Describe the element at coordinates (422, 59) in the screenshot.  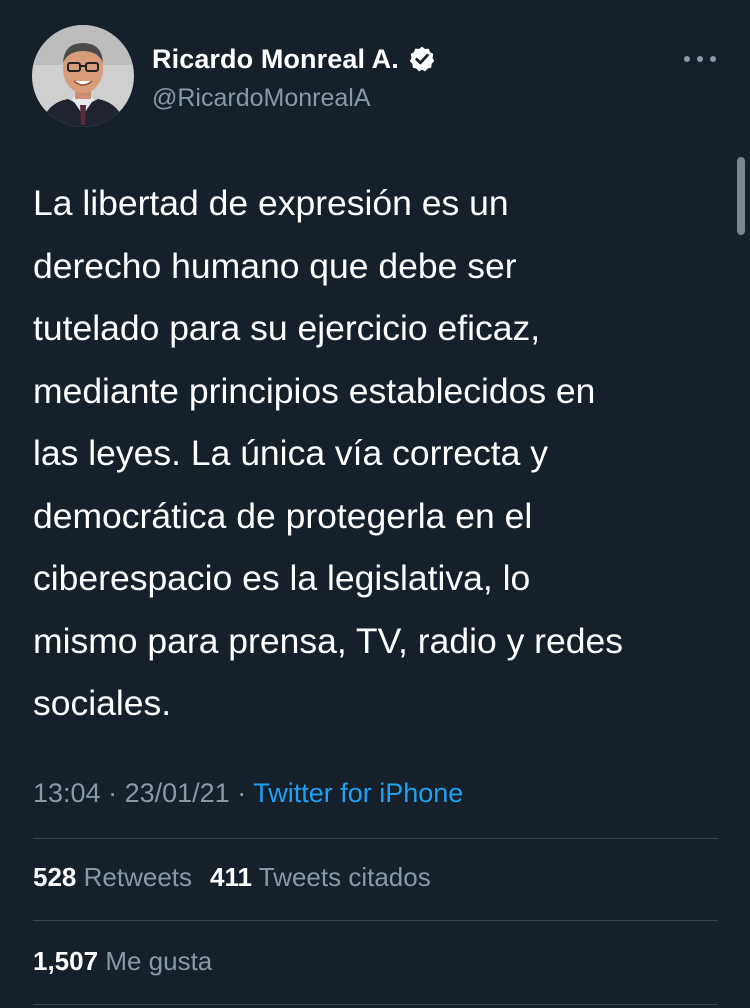
I see `verified-badge-icon` at that location.